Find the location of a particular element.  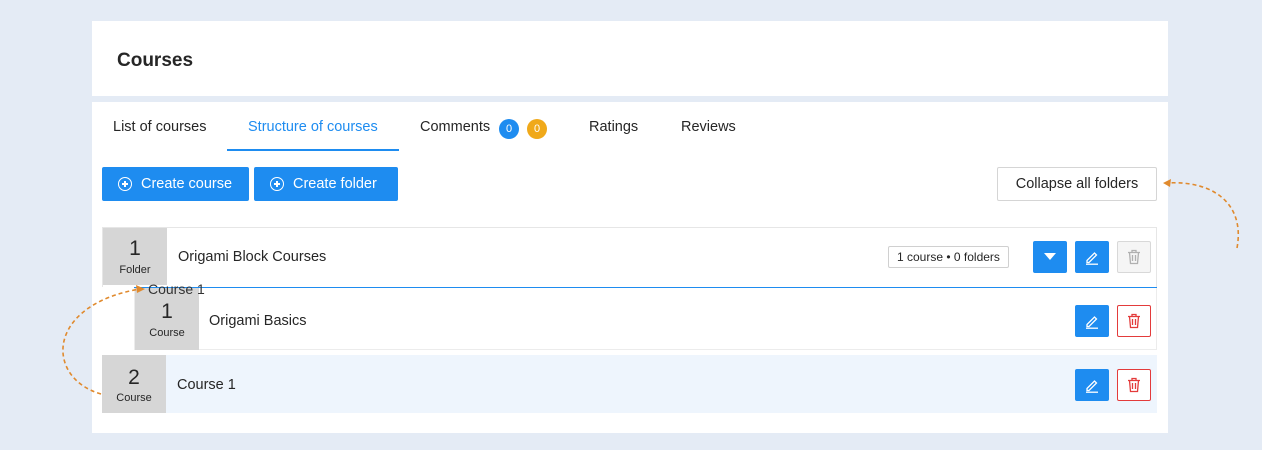

course-number-box: 2 Course is located at coordinates (134, 384).